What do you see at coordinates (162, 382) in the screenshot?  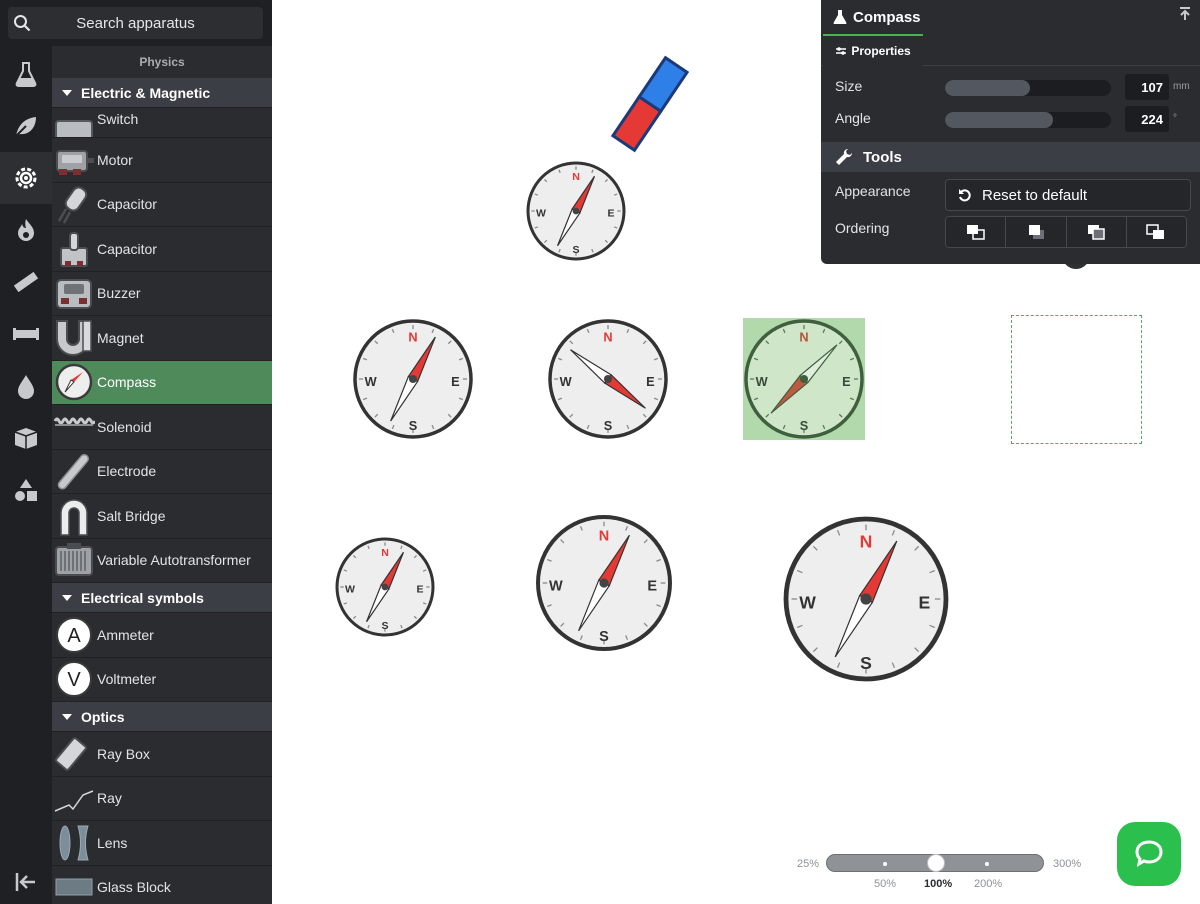 I see `list-item-compass: Compass` at bounding box center [162, 382].